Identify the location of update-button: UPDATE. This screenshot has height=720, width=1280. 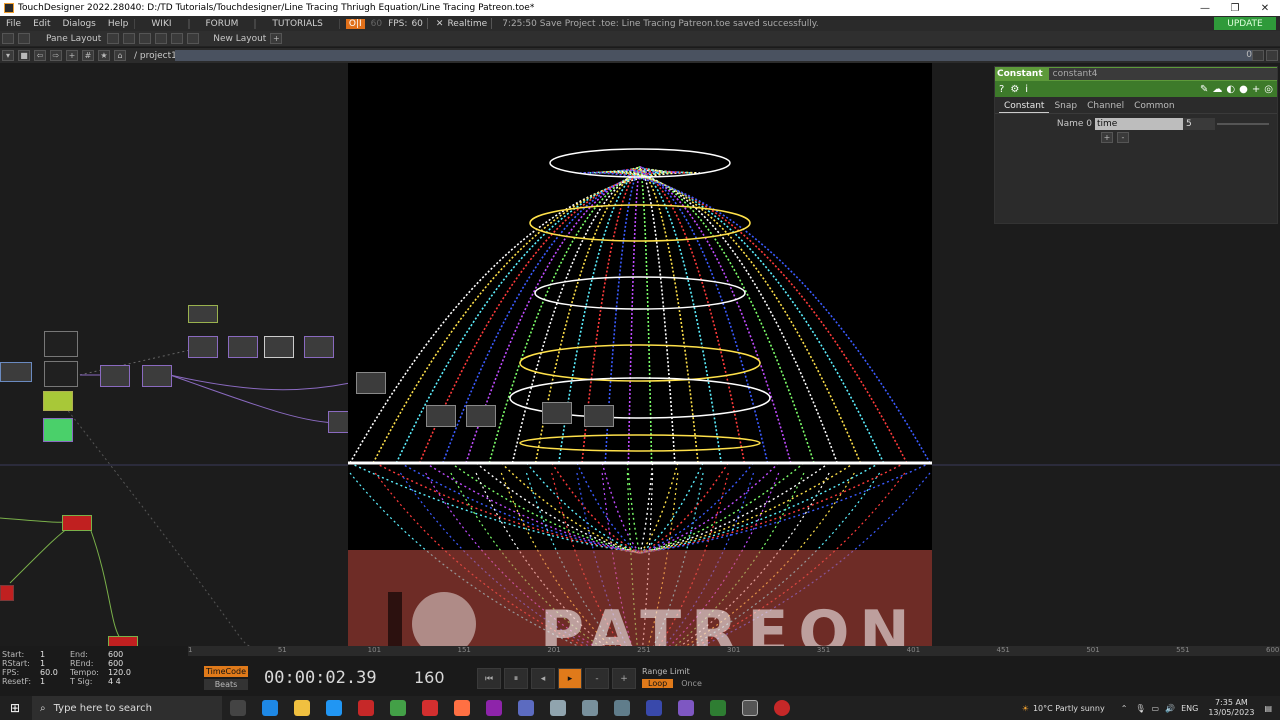
(1245, 23).